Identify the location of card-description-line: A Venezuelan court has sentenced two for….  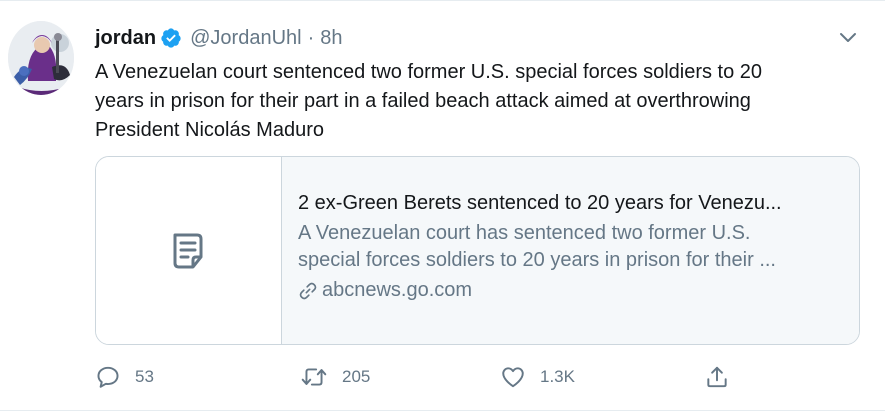
(524, 233).